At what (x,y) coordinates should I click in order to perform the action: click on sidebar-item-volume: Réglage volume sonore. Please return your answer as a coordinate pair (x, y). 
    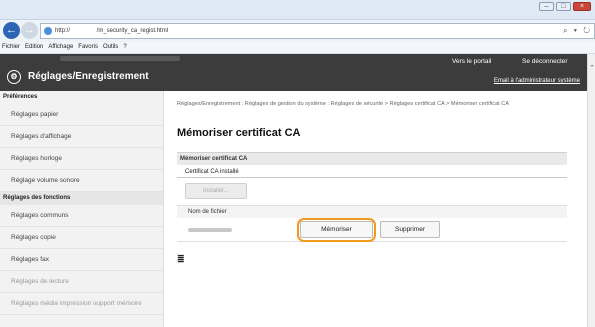
    Looking at the image, I should click on (81, 181).